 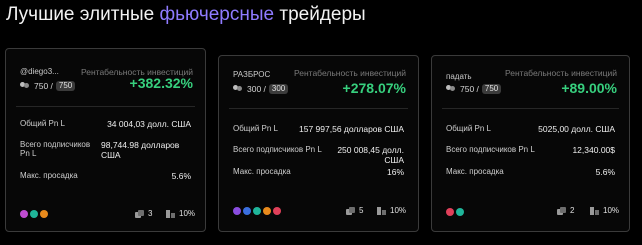 I want to click on copiers-value: 3, so click(x=150, y=213).